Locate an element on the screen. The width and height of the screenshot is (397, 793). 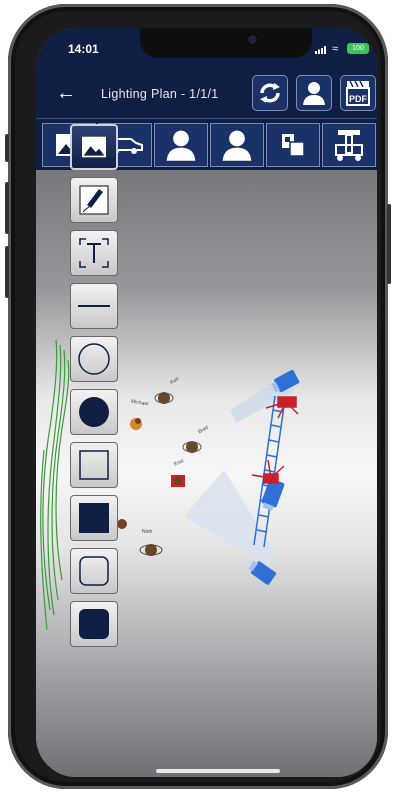
grip-cart-icon is located at coordinates (349, 145).